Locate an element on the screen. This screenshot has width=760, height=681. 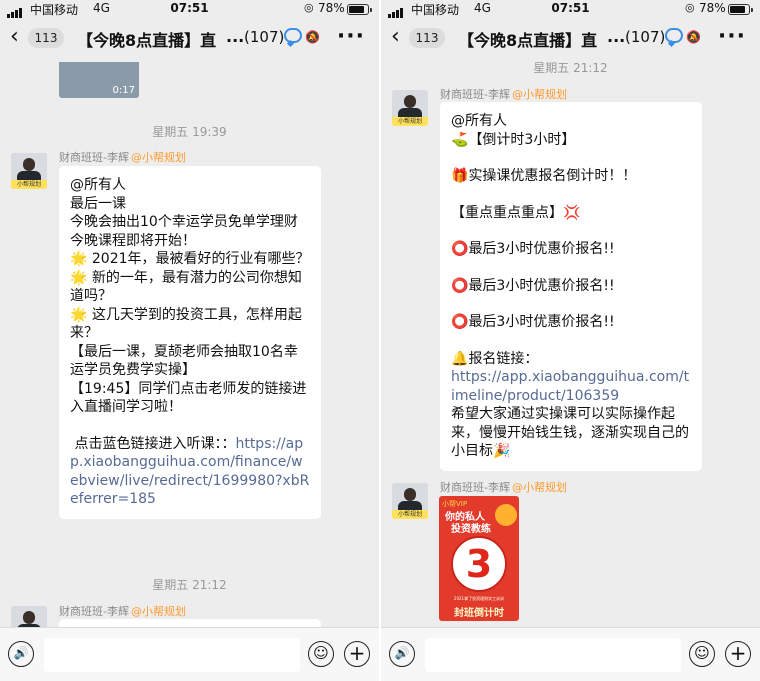
message-line: 最后一课 is located at coordinates (98, 203).